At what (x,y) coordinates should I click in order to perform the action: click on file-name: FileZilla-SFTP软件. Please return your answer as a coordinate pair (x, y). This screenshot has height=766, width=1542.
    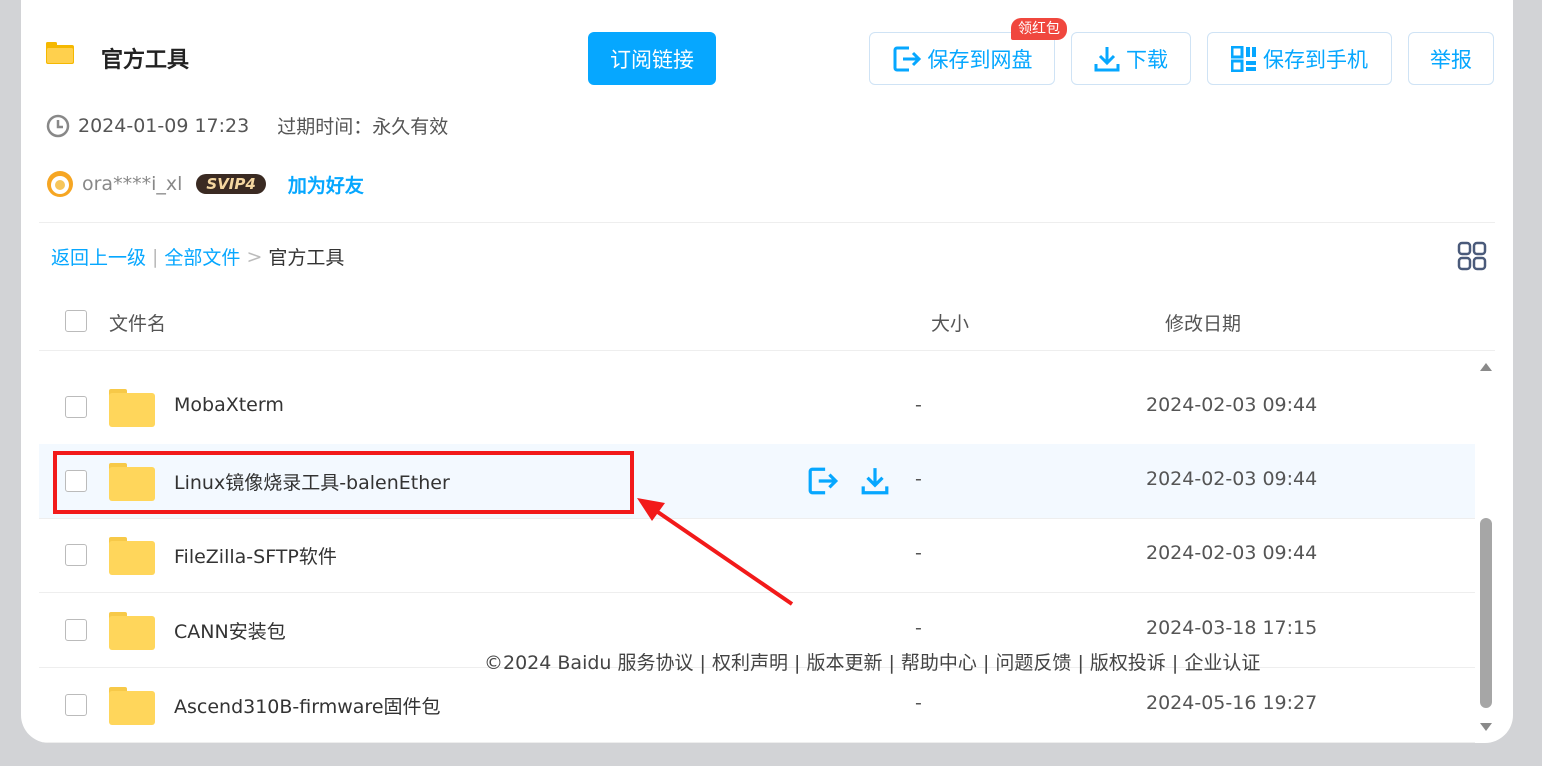
    Looking at the image, I should click on (255, 555).